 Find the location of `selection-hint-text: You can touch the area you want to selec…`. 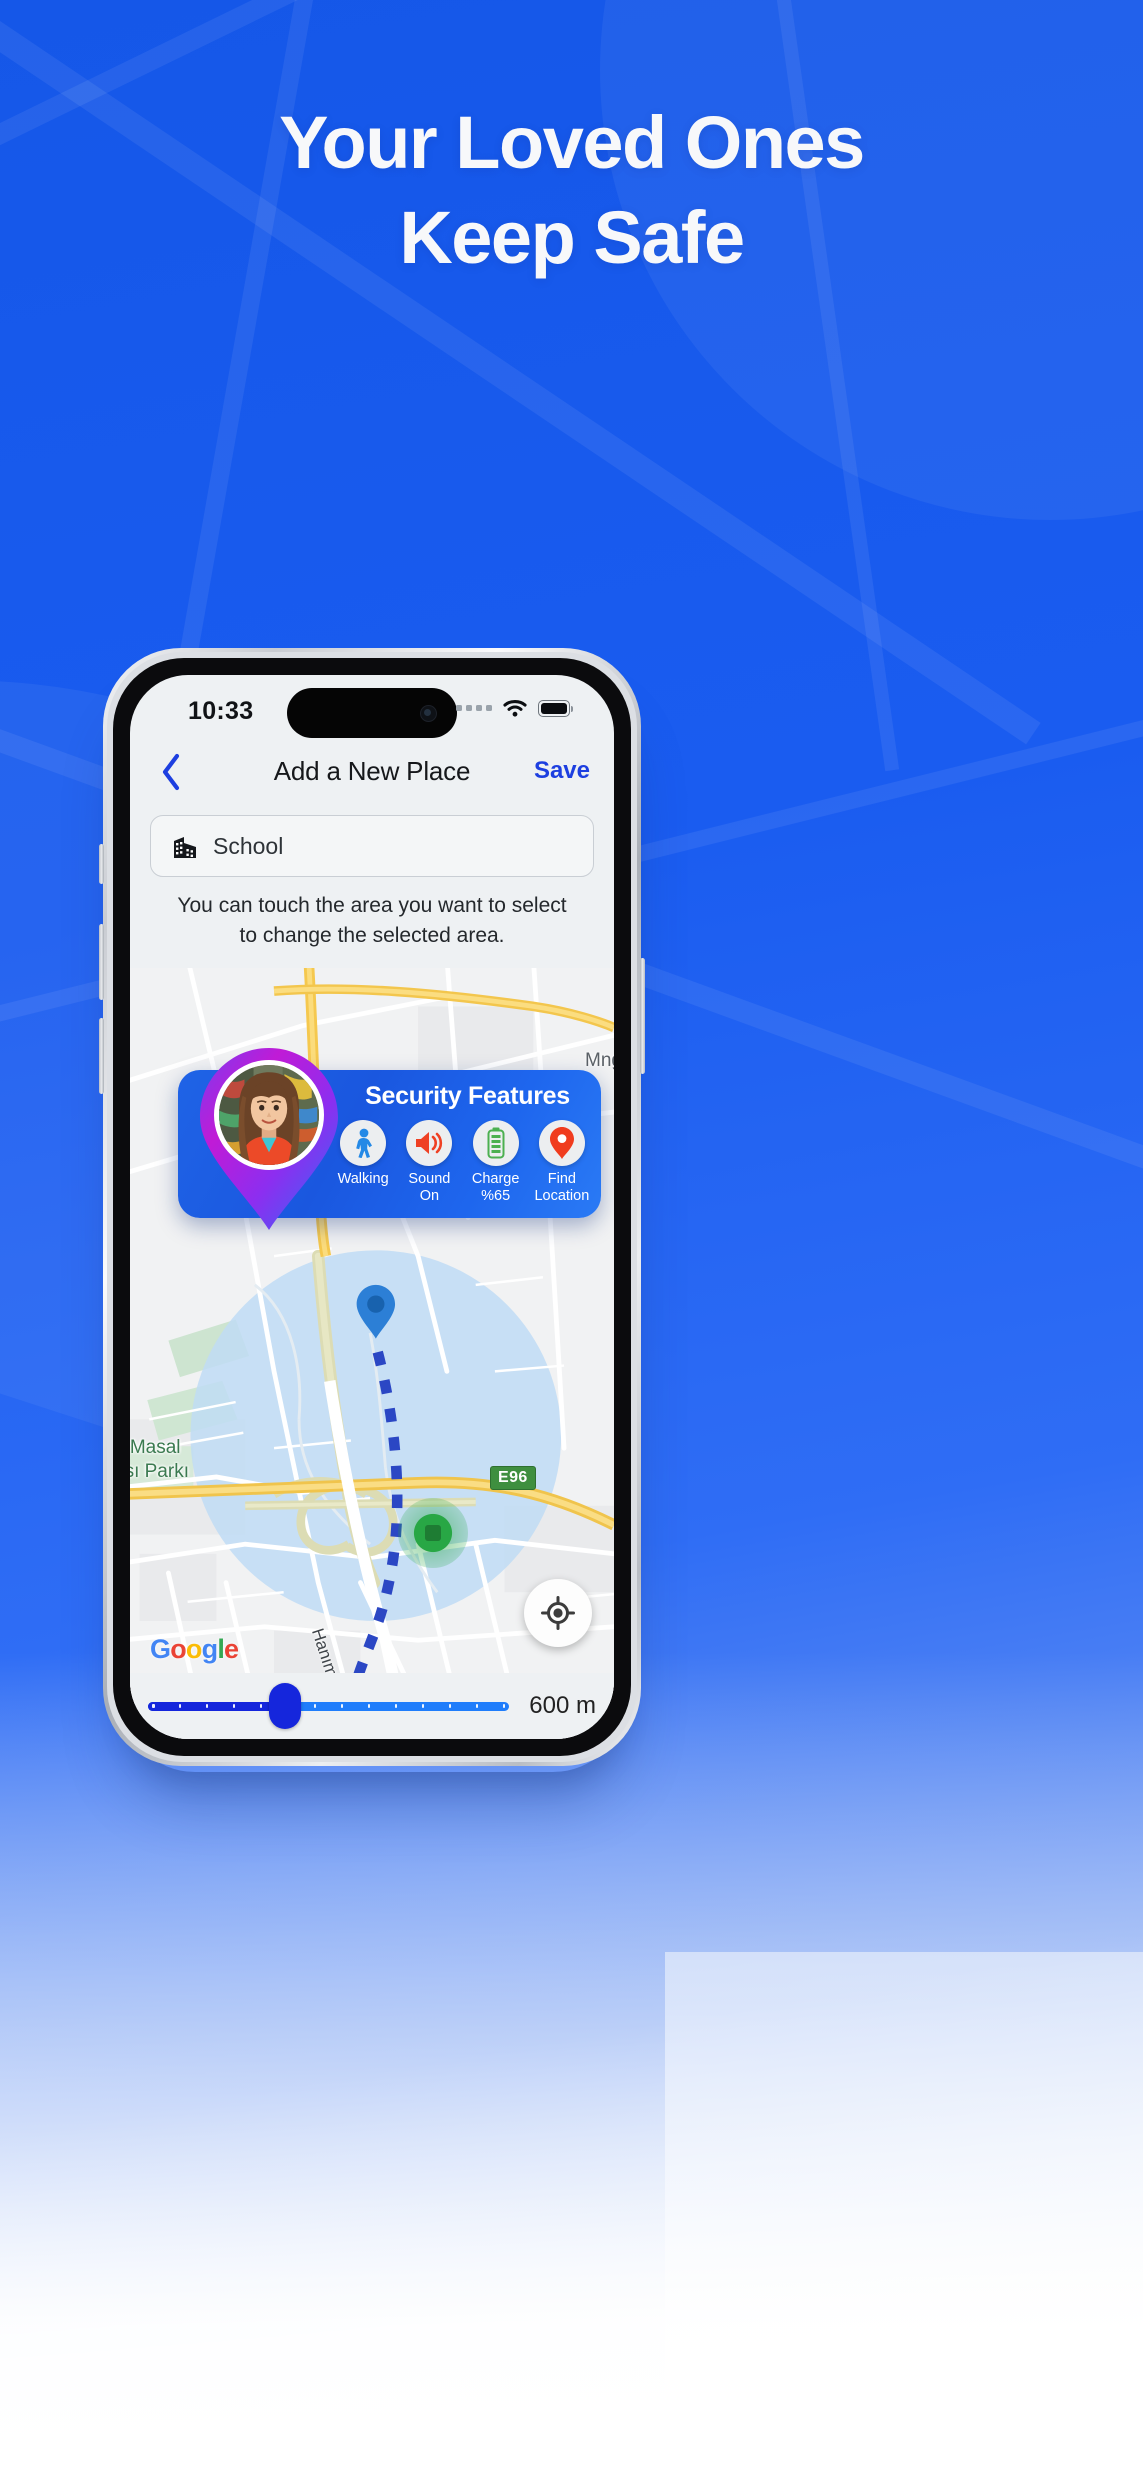

selection-hint-text: You can touch the area you want to selec… is located at coordinates (372, 921).